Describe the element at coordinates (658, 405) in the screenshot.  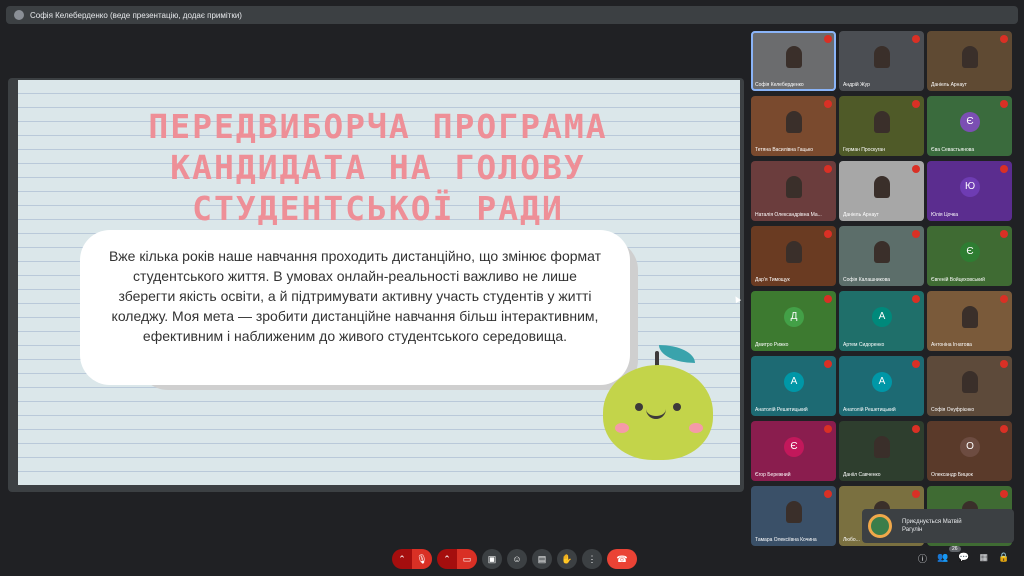
I see `apple-illustration` at that location.